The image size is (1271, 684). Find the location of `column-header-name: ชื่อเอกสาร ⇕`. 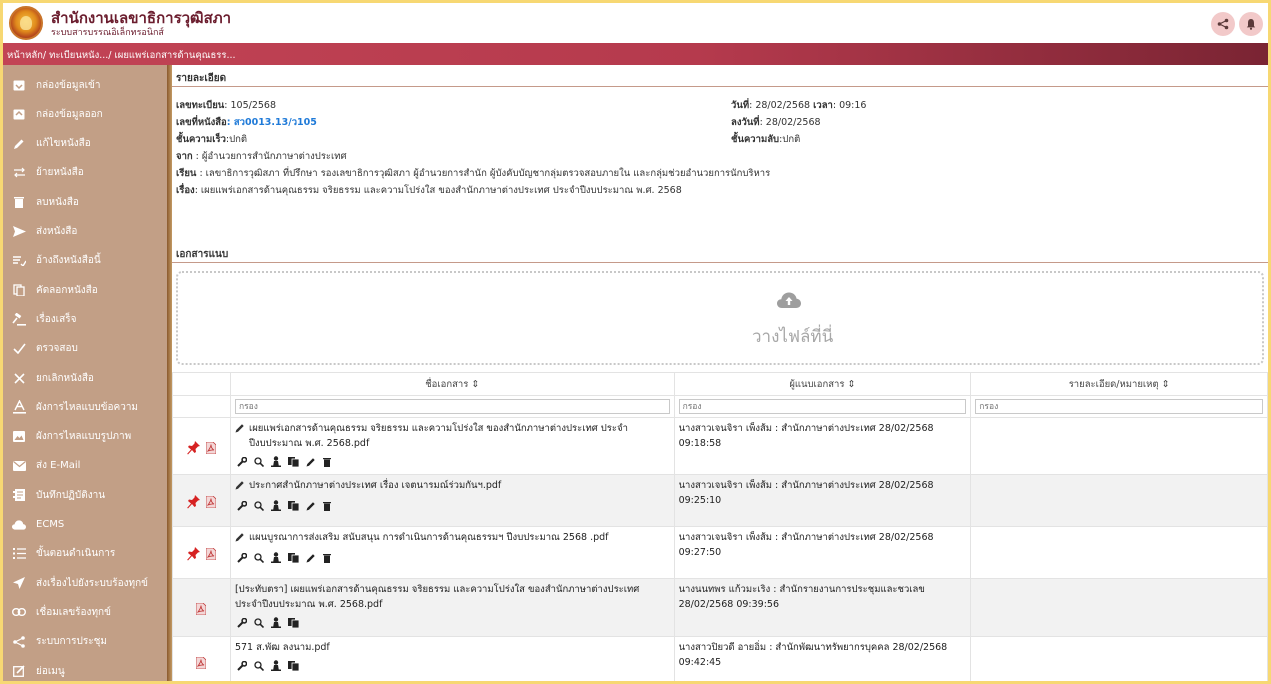

column-header-name: ชื่อเอกสาร ⇕ is located at coordinates (452, 384).